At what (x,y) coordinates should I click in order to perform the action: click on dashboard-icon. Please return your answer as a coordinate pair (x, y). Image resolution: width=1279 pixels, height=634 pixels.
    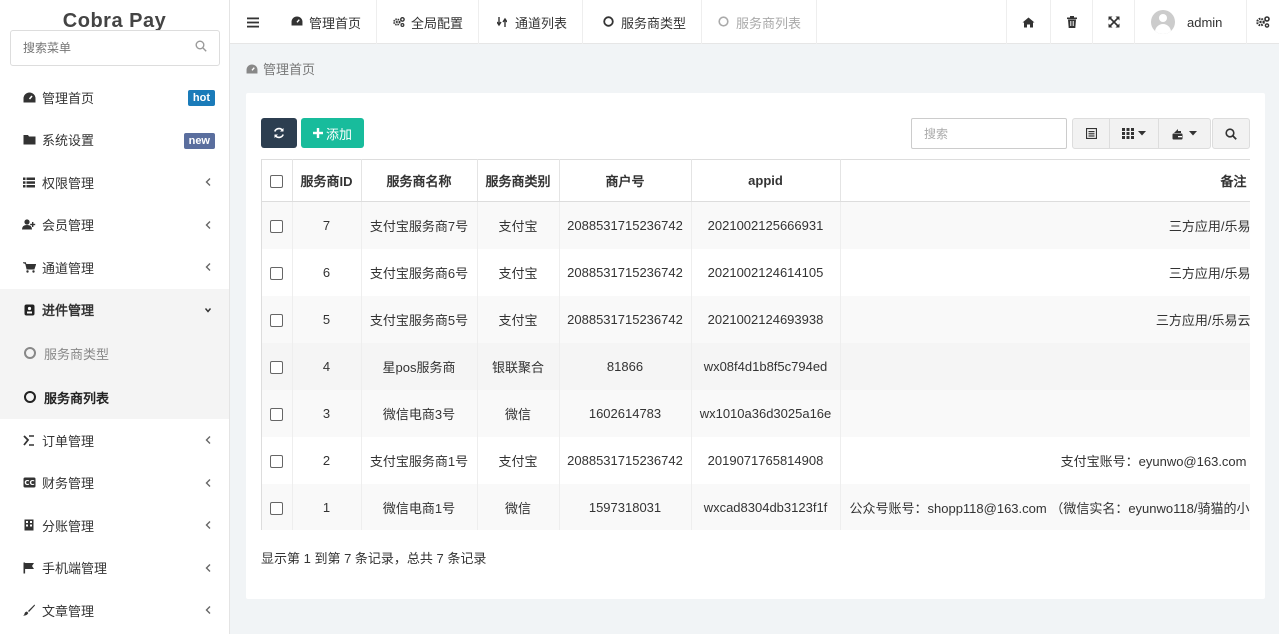
    Looking at the image, I should click on (297, 22).